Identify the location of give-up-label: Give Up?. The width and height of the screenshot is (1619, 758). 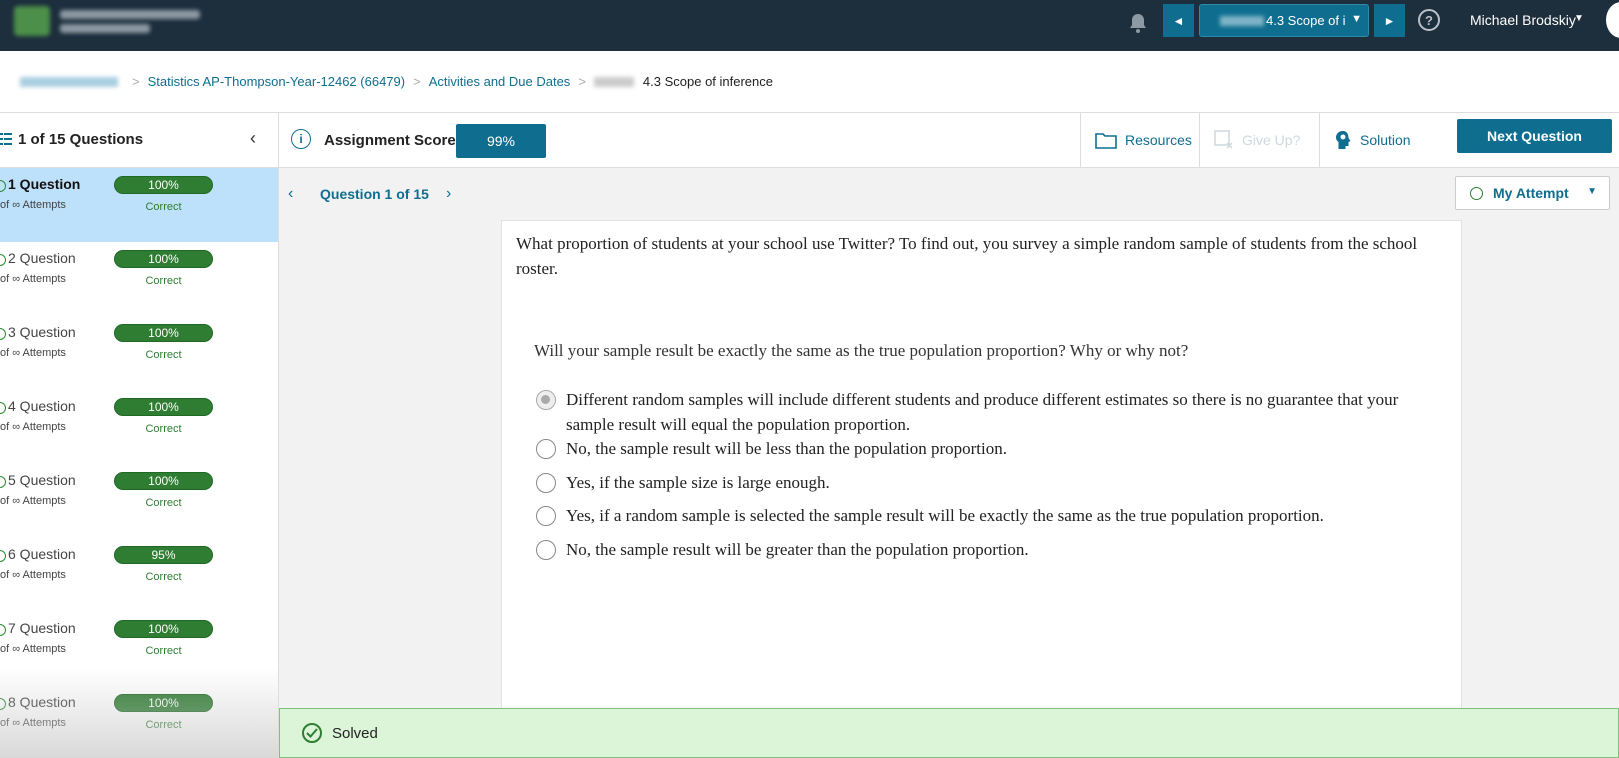
(1271, 140).